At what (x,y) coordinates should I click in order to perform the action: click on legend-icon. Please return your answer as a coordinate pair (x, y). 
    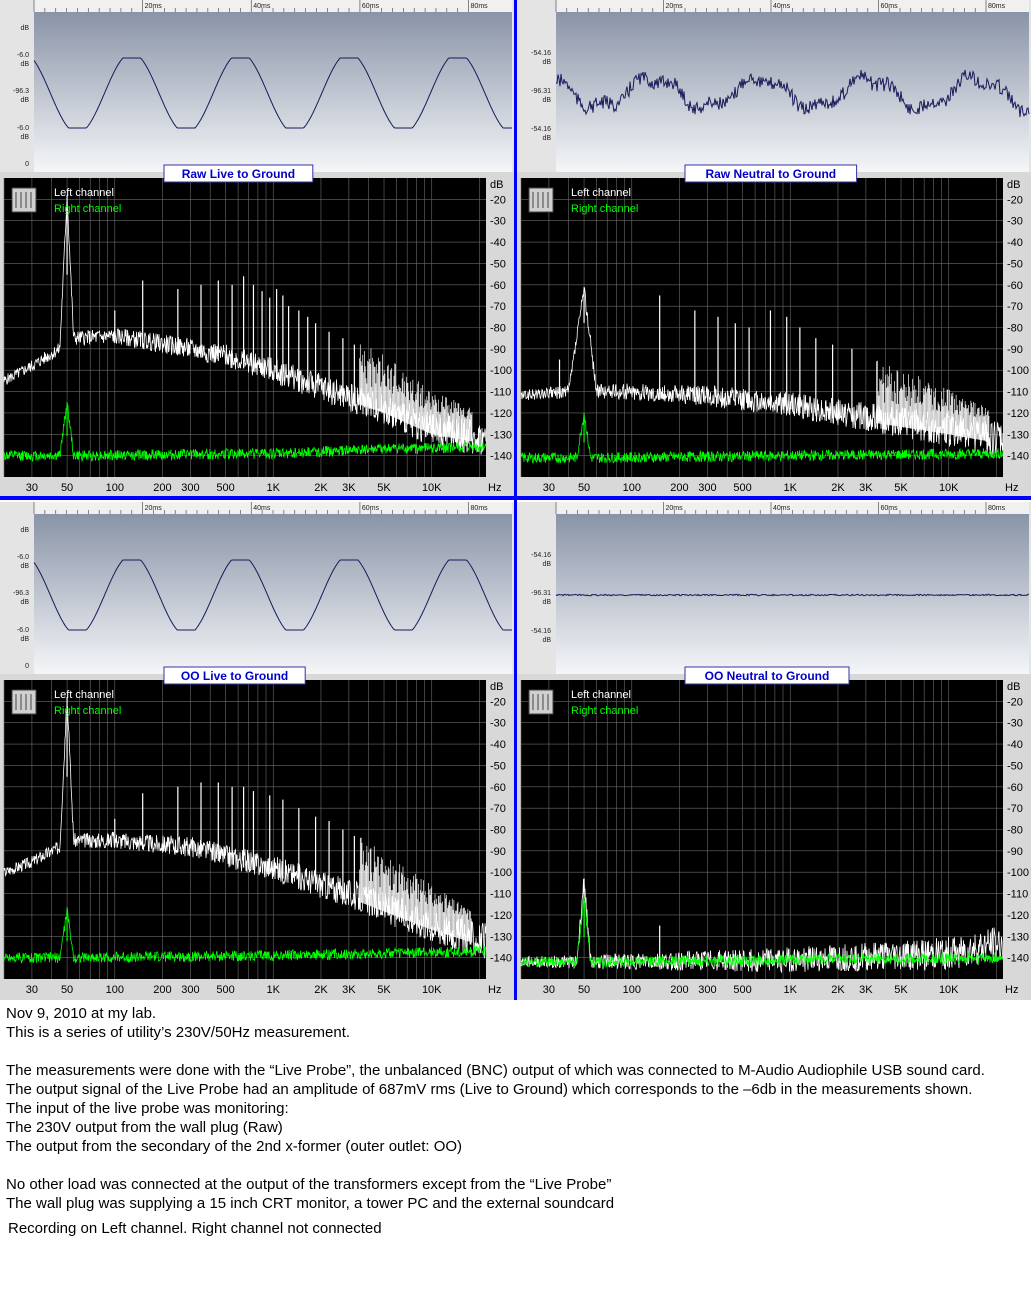
    Looking at the image, I should click on (541, 200).